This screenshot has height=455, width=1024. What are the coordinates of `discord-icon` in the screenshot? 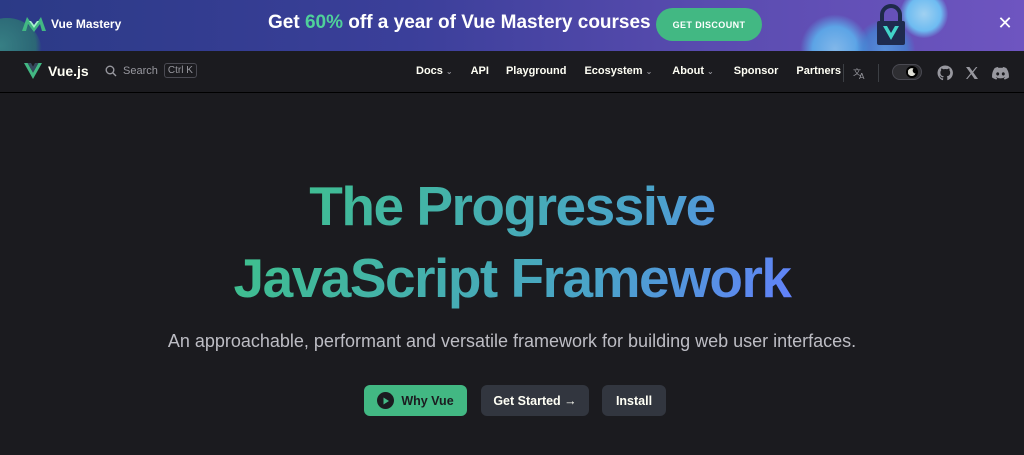 It's located at (1000, 73).